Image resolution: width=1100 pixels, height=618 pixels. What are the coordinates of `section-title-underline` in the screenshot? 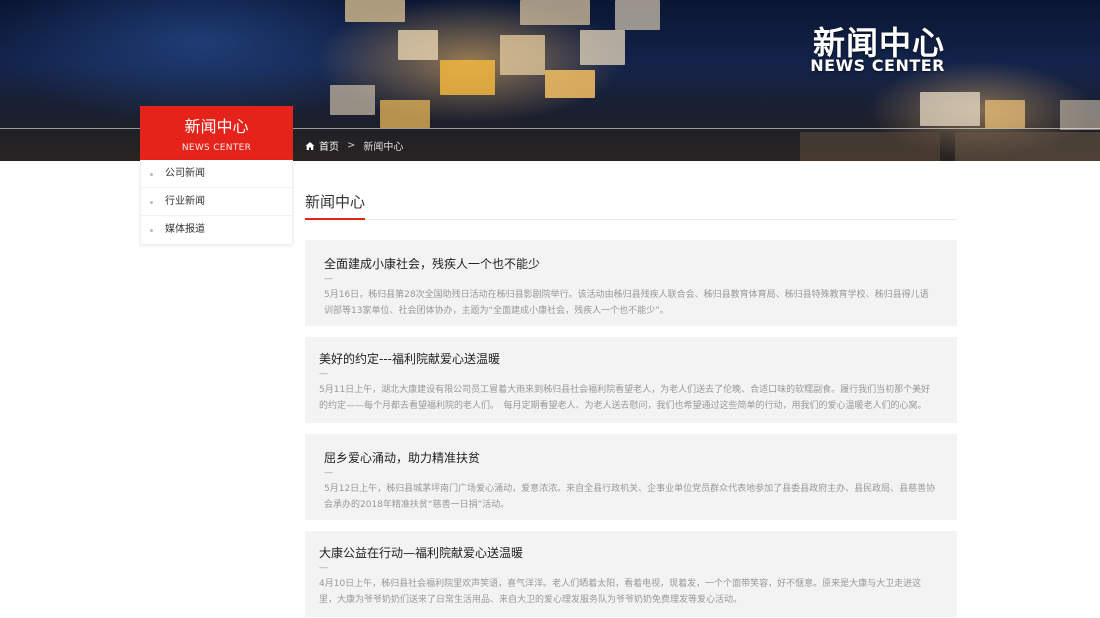 It's located at (335, 219).